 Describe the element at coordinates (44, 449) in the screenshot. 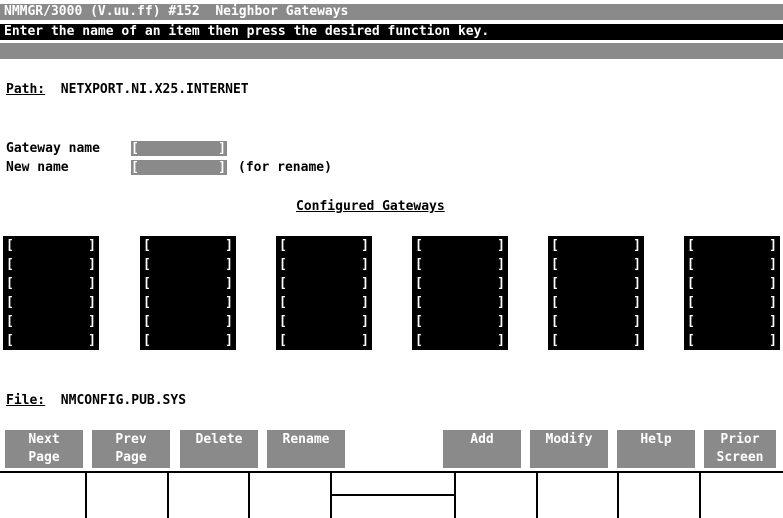

I see `next-page-key: Next Page` at that location.